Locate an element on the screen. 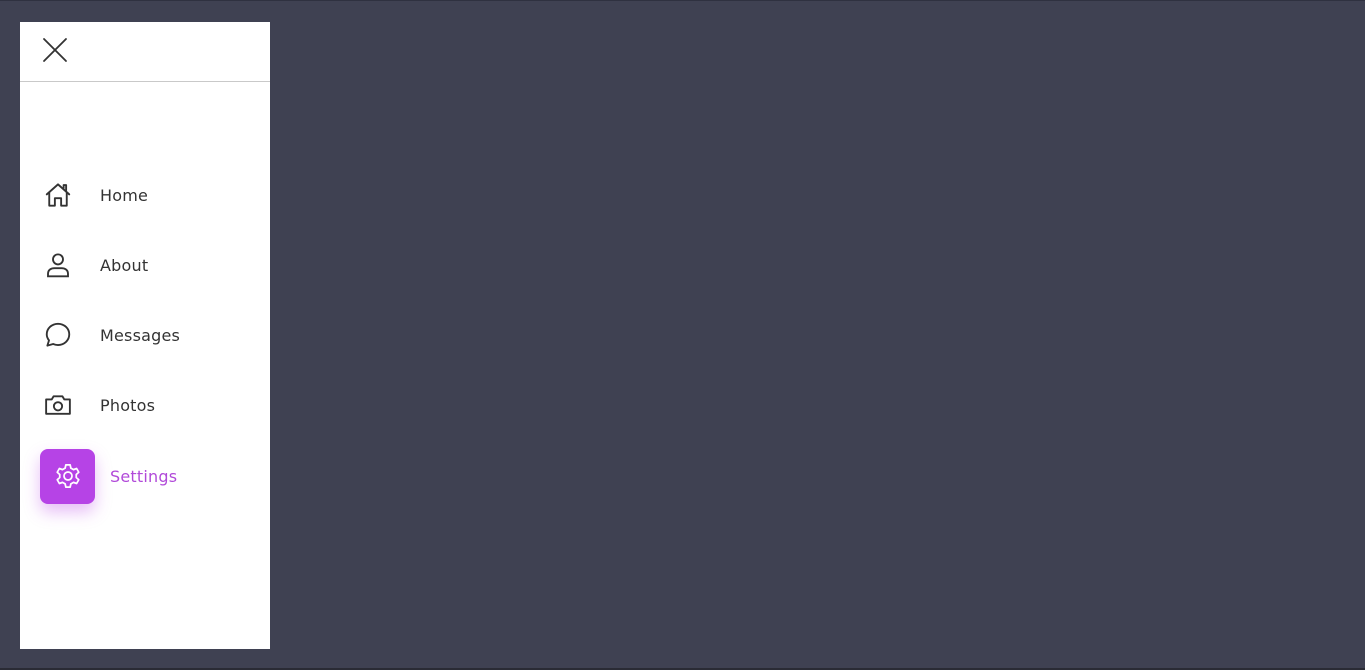 This screenshot has width=1365, height=670. sidebar-header is located at coordinates (145, 52).